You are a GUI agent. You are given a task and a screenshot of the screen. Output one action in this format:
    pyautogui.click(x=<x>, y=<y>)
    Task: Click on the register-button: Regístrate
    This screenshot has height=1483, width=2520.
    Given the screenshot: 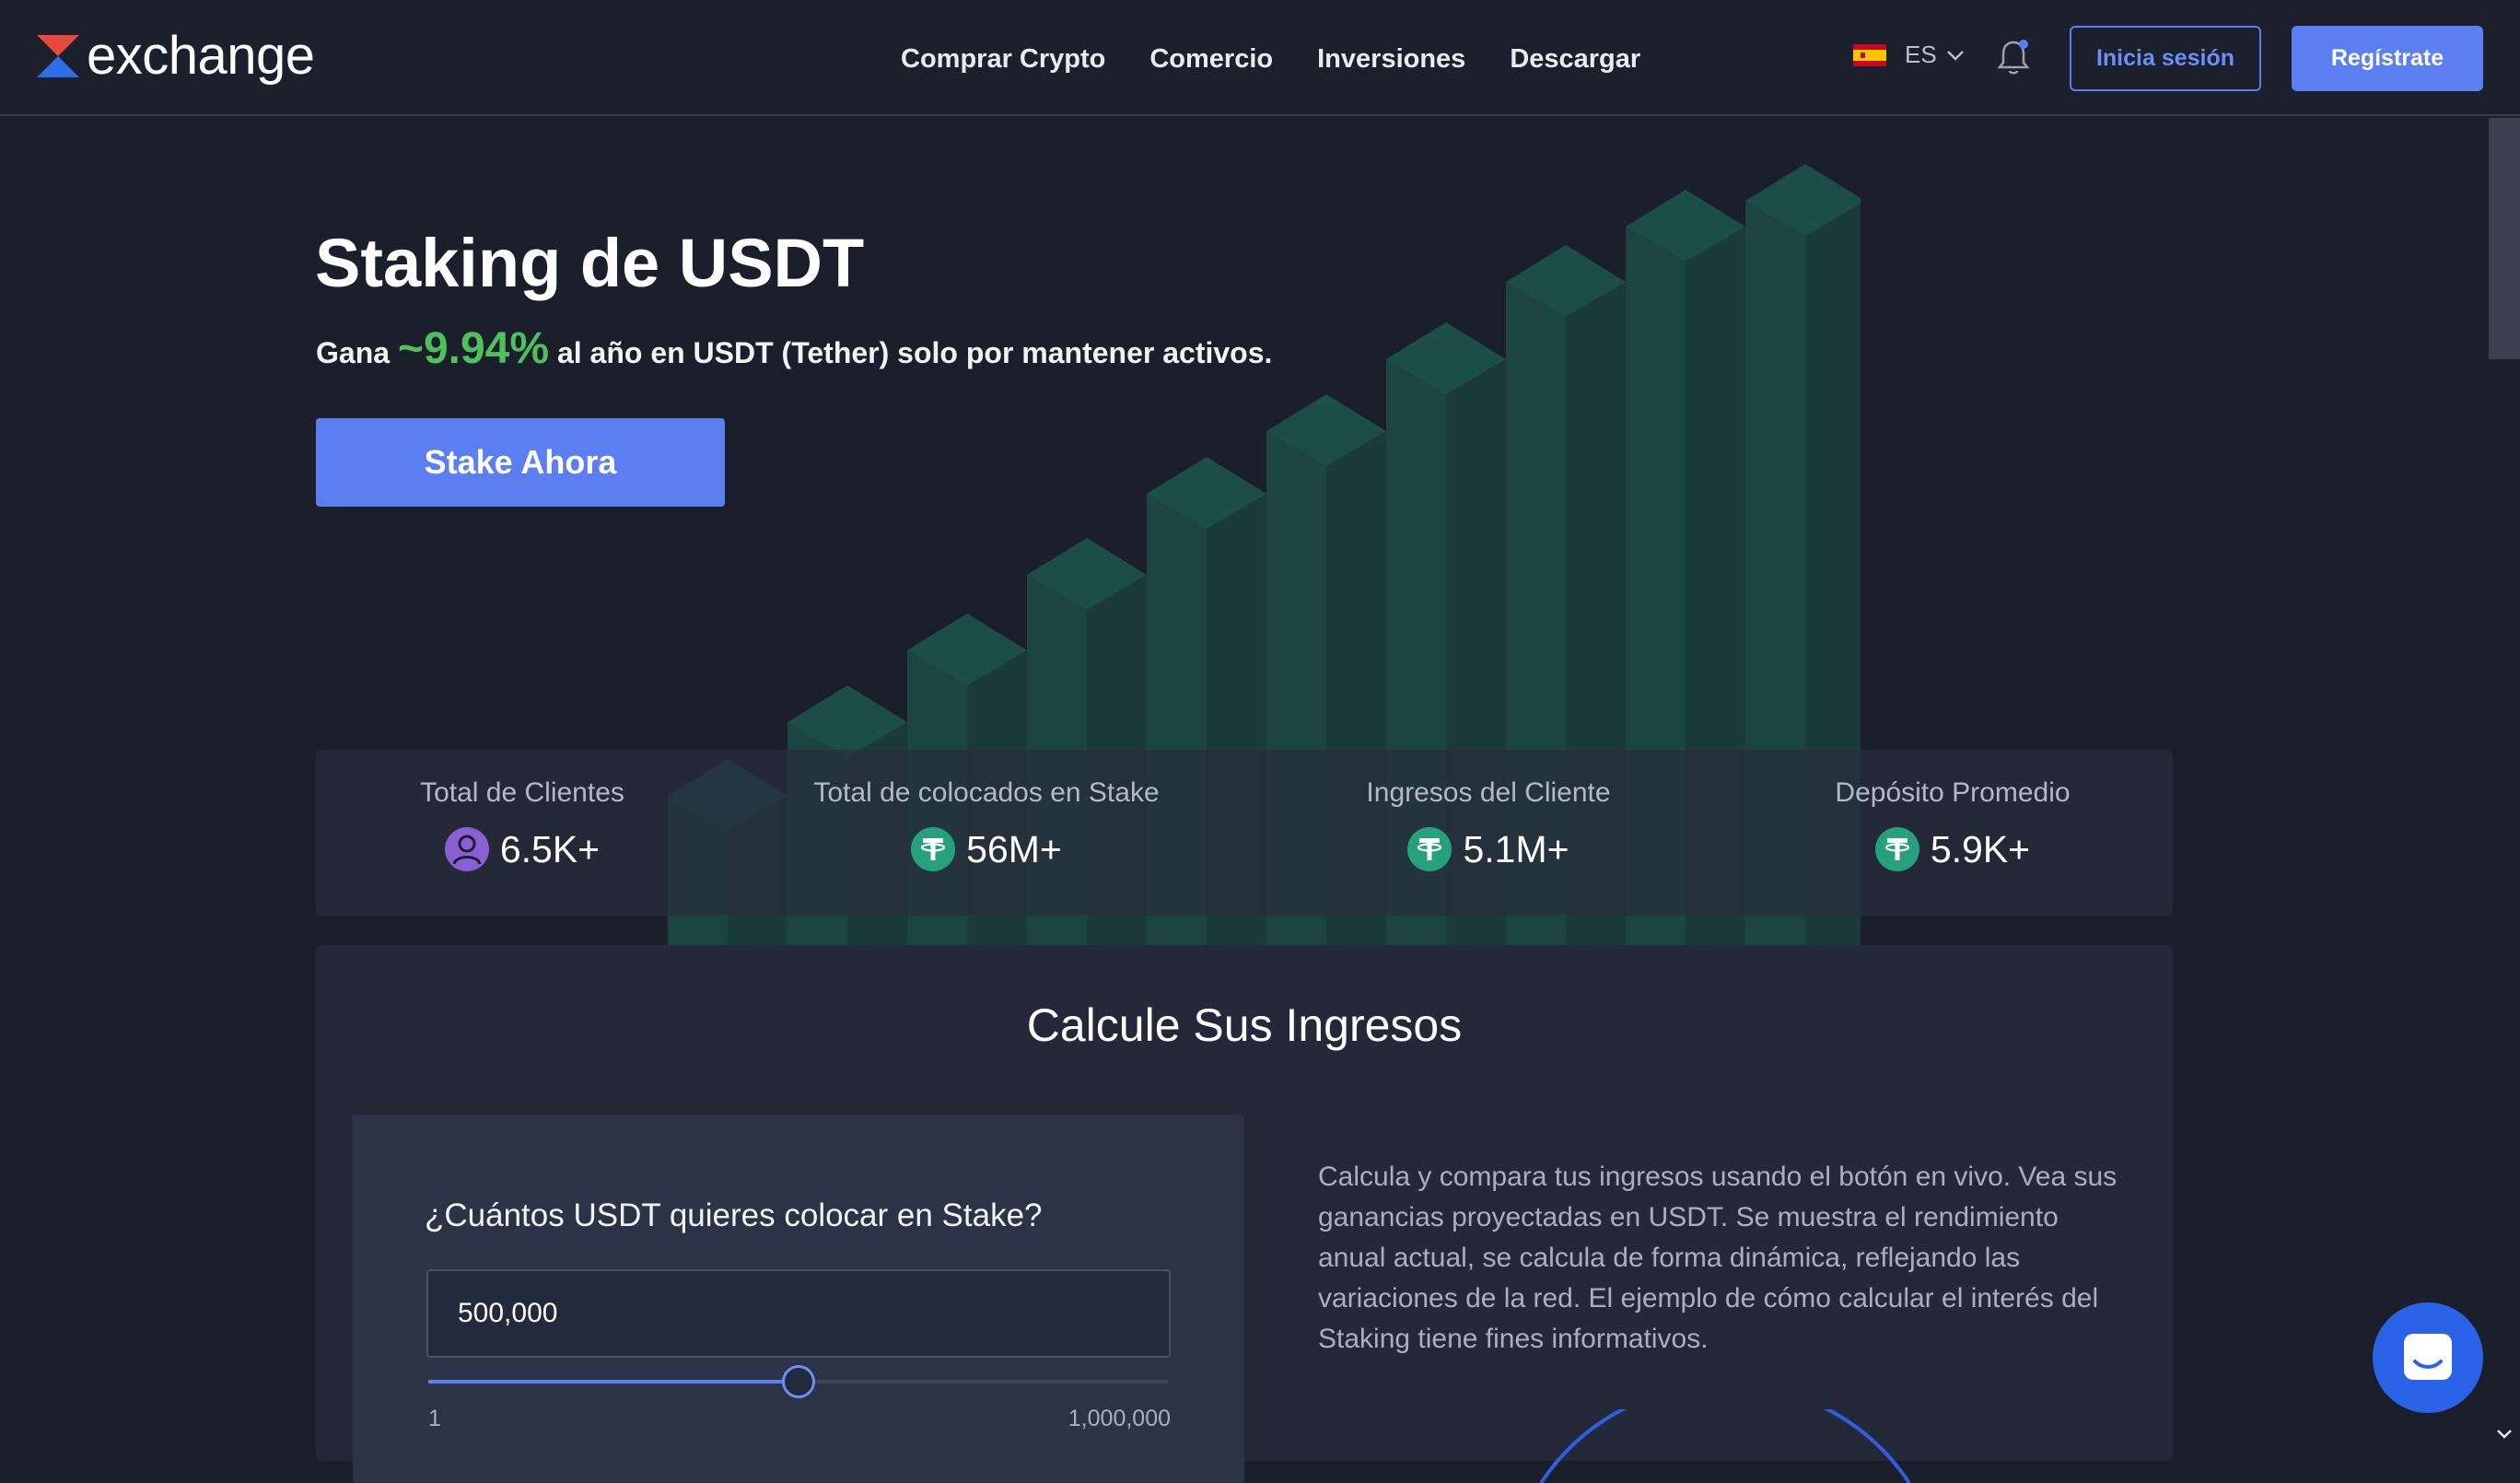 What is the action you would take?
    pyautogui.click(x=2387, y=58)
    